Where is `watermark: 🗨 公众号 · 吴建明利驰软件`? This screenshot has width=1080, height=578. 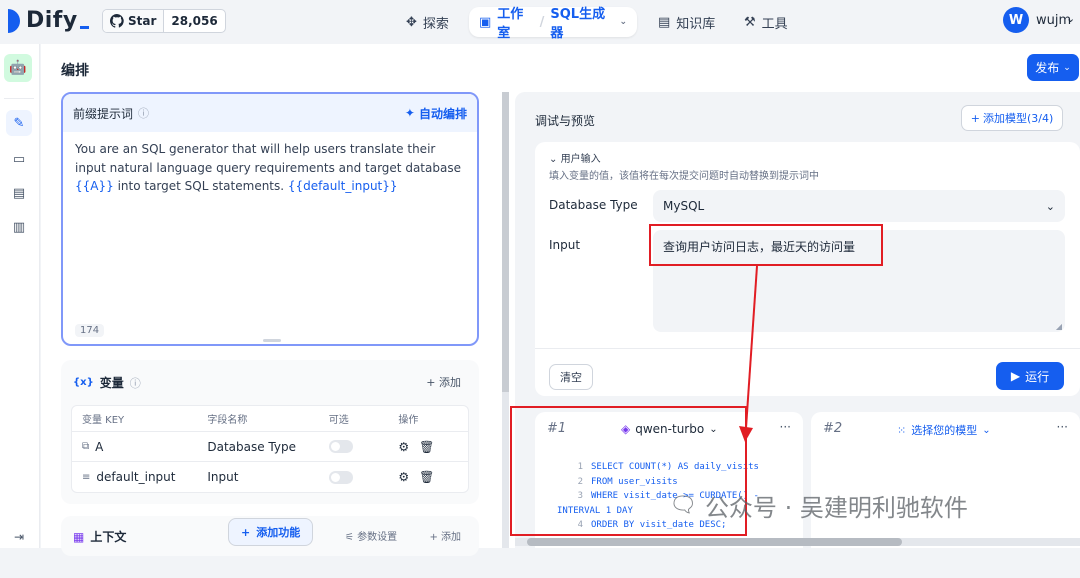 watermark: 🗨 公众号 · 吴建明利驰软件 is located at coordinates (818, 505).